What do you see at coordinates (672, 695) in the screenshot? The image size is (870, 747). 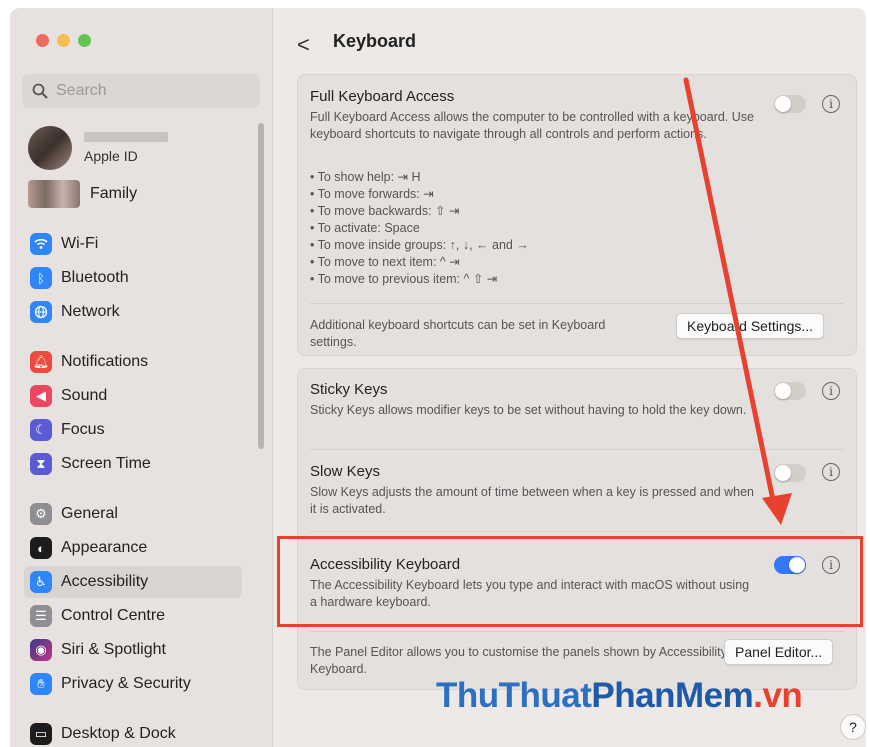 I see `watermark-part: PhanMem` at bounding box center [672, 695].